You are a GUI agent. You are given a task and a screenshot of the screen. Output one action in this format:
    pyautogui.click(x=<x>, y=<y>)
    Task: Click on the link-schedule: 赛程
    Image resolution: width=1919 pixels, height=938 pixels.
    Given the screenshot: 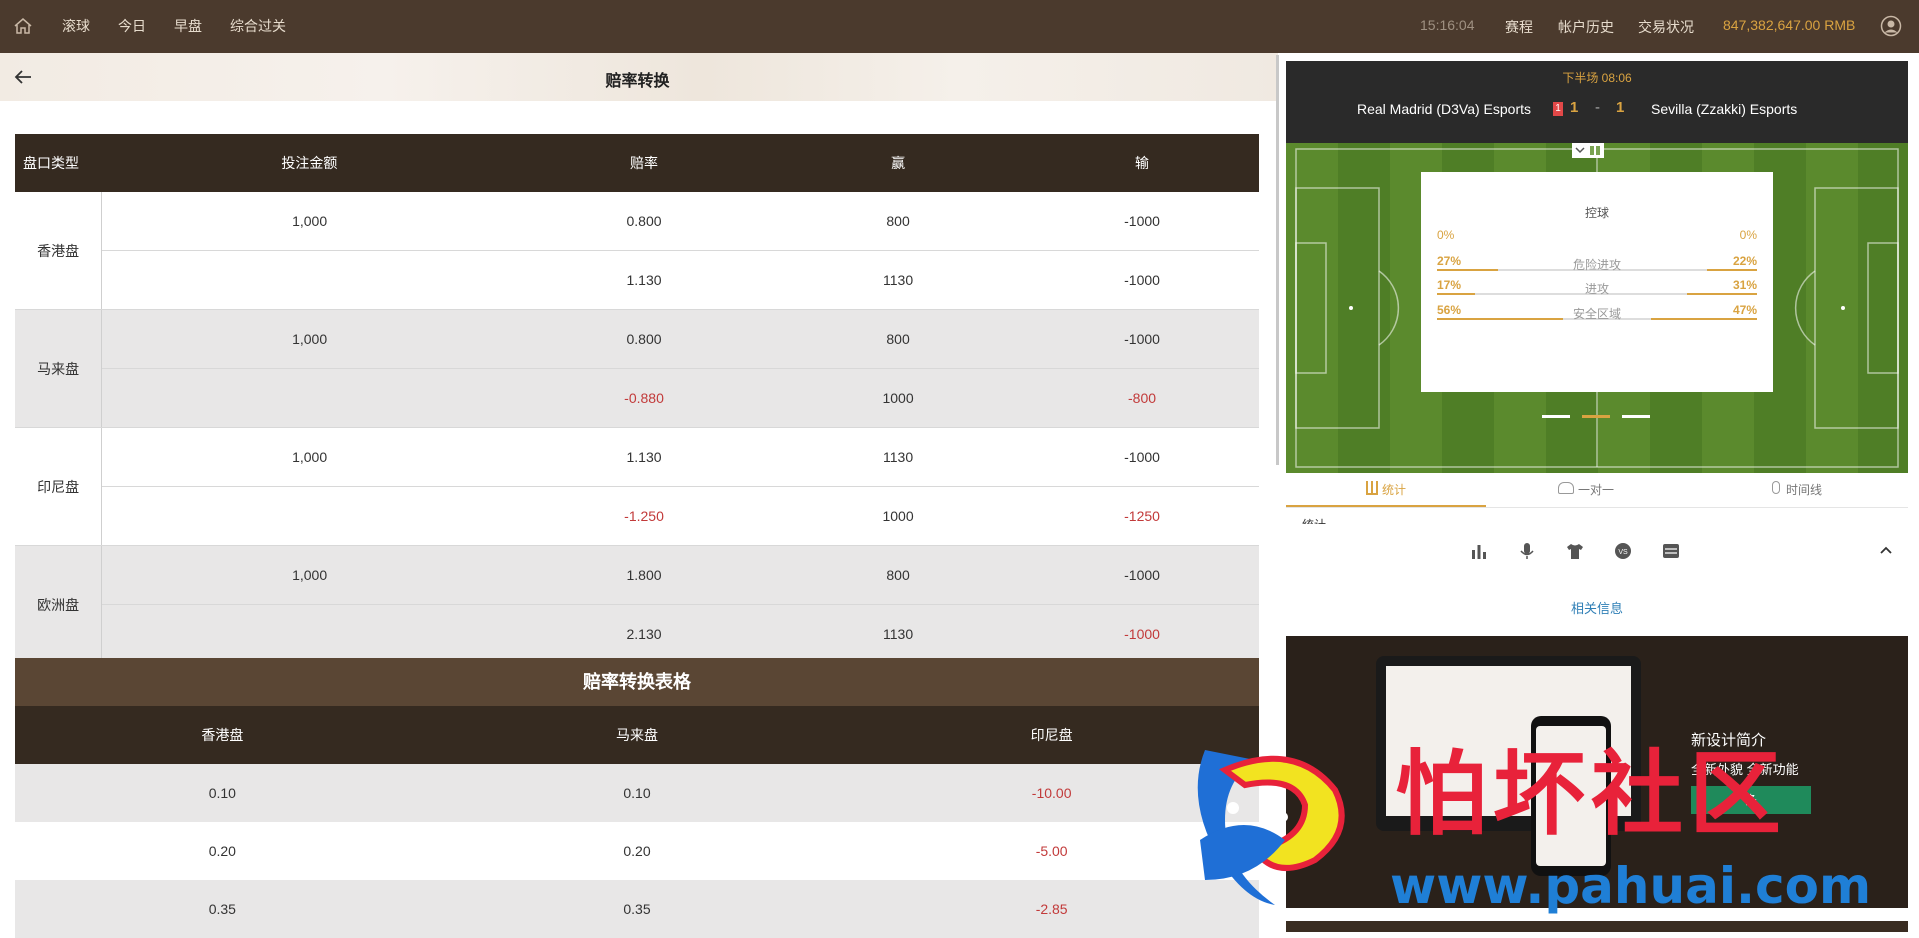 What is the action you would take?
    pyautogui.click(x=1519, y=27)
    